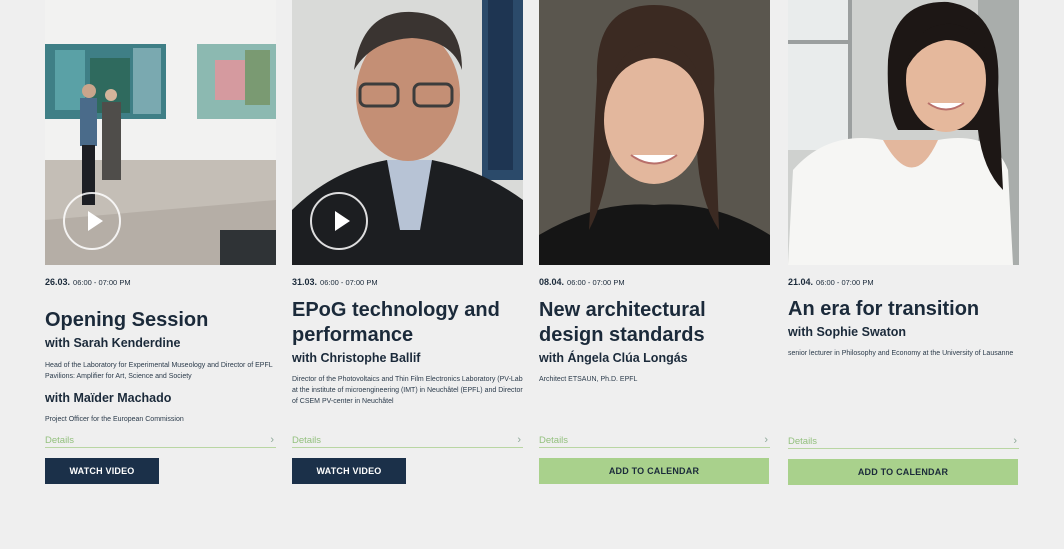  Describe the element at coordinates (831, 282) in the screenshot. I see `event-date: 21.04. 06:00 - 07:00 PM` at that location.